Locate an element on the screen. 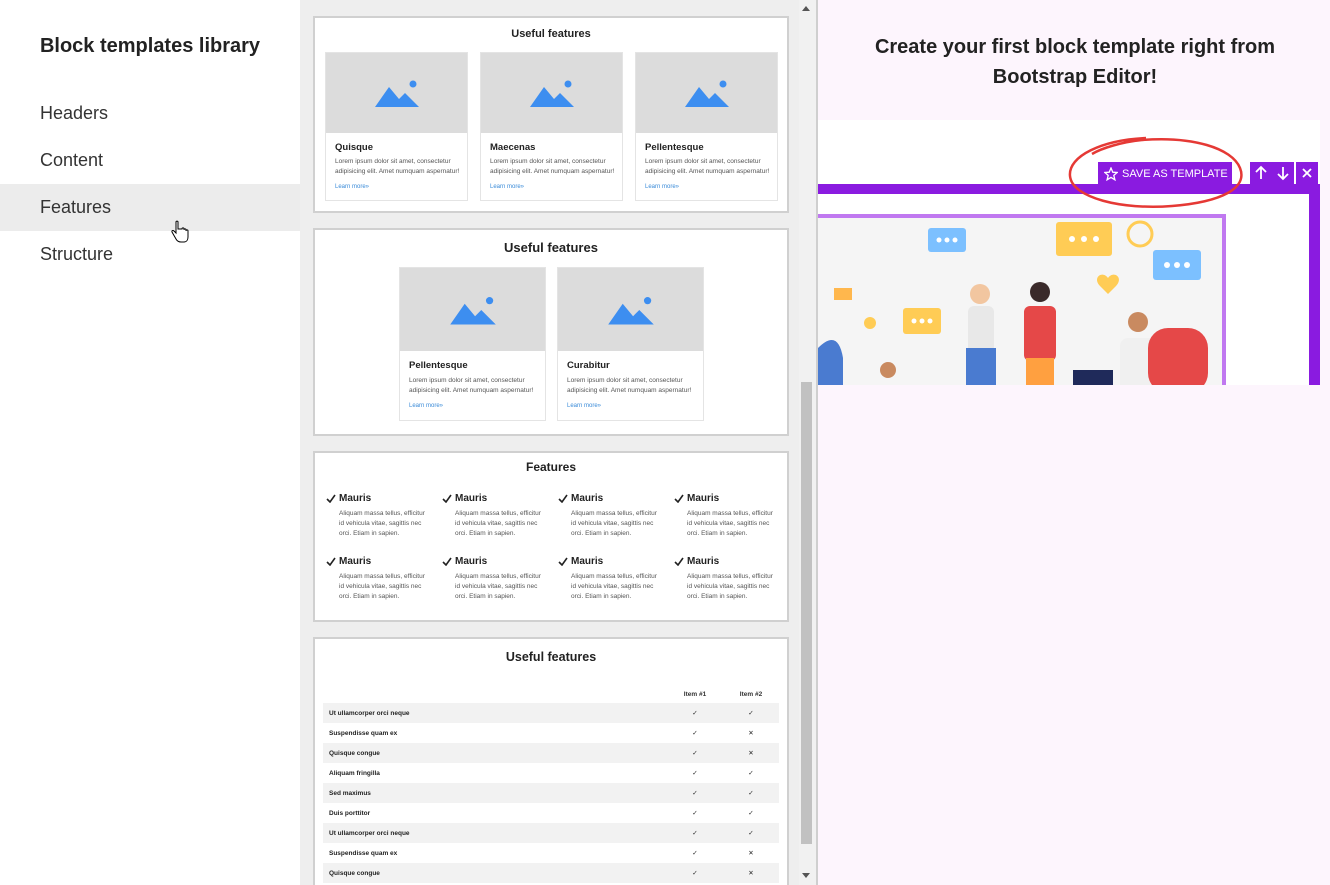 The height and width of the screenshot is (885, 1330). scroll-down-arrow-icon is located at coordinates (806, 875).